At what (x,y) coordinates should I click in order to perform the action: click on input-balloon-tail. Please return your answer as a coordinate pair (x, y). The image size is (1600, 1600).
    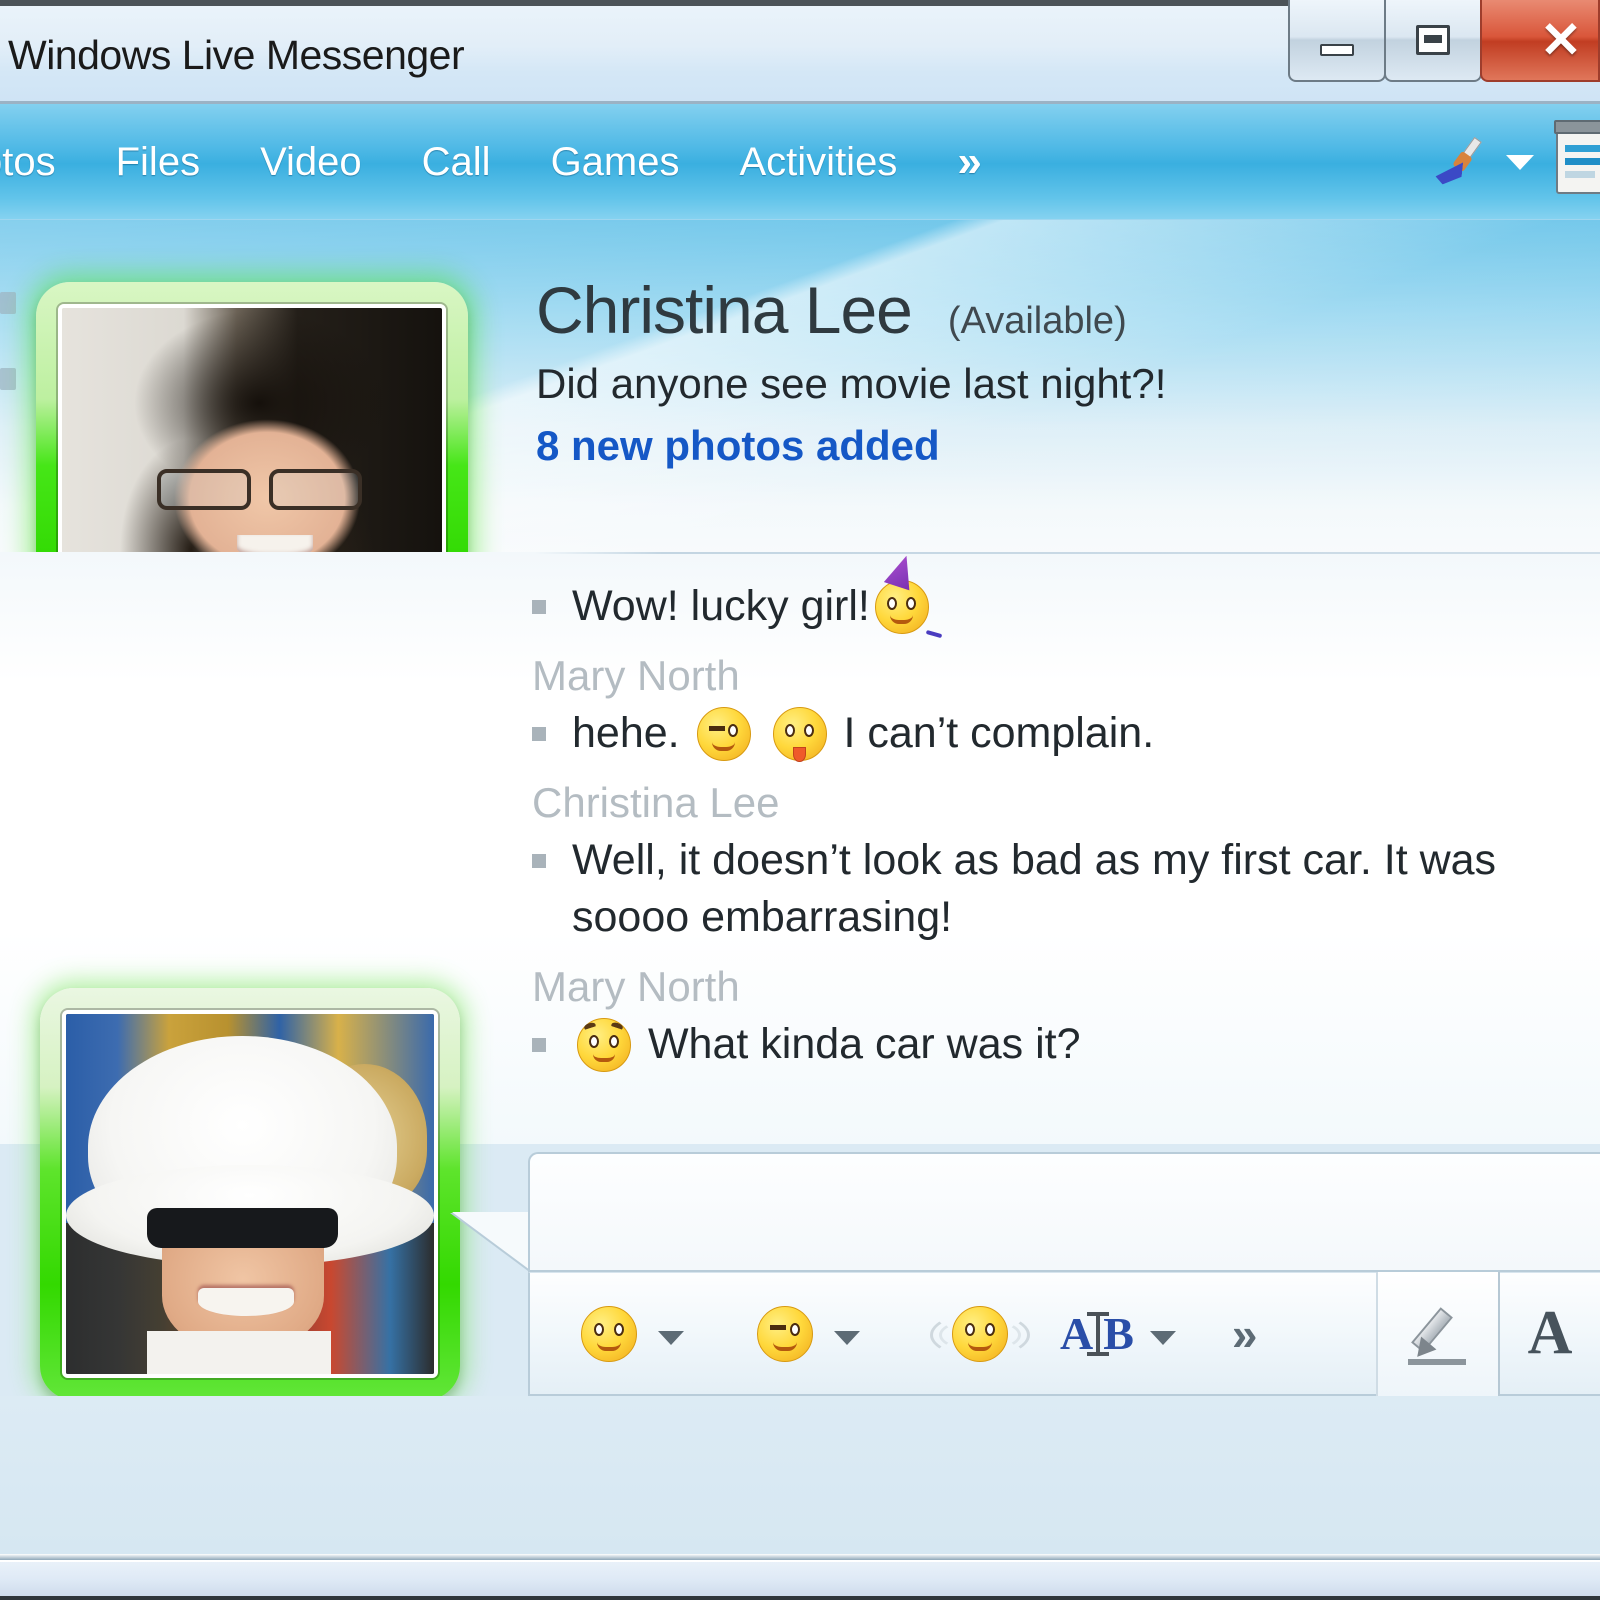
    Looking at the image, I should click on (491, 1241).